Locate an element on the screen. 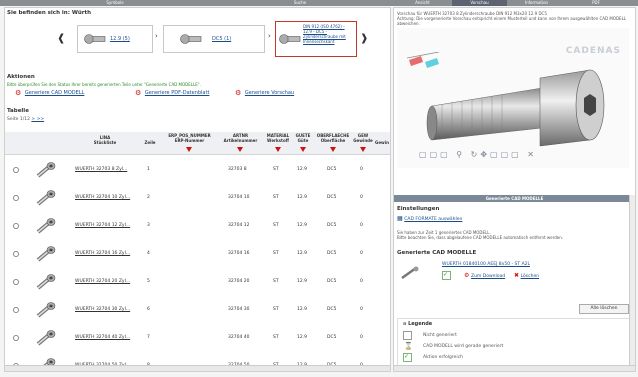  tab-preview: Vorschau is located at coordinates (479, 3).